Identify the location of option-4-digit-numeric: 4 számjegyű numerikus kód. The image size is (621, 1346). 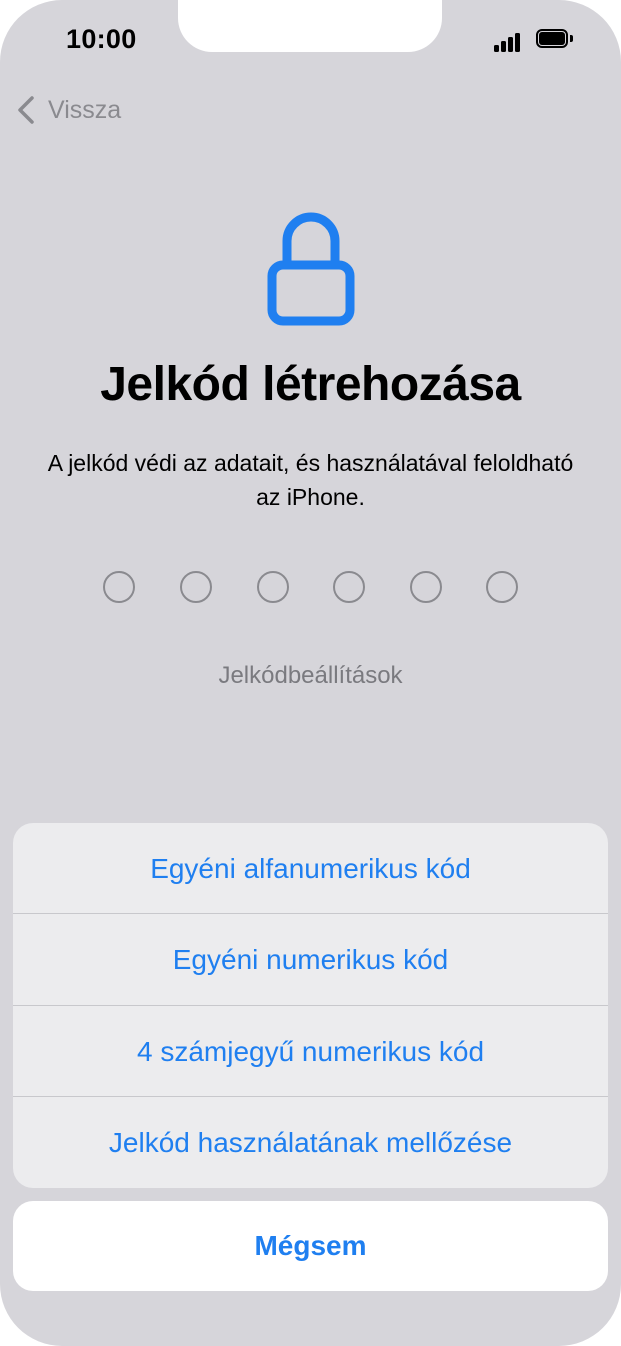
(310, 1051).